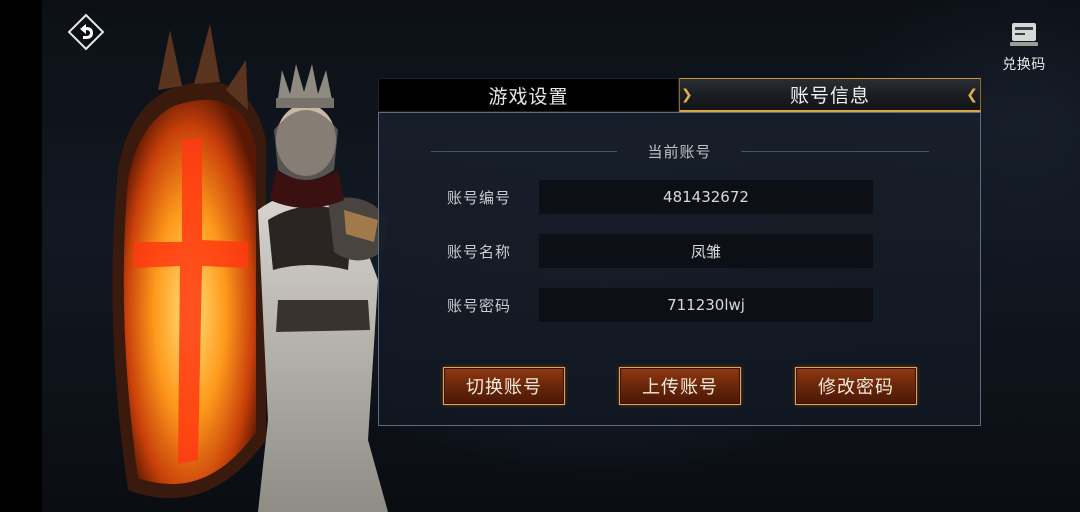 Image resolution: width=1080 pixels, height=512 pixels. I want to click on tab-game-settings: 游戏设置, so click(528, 95).